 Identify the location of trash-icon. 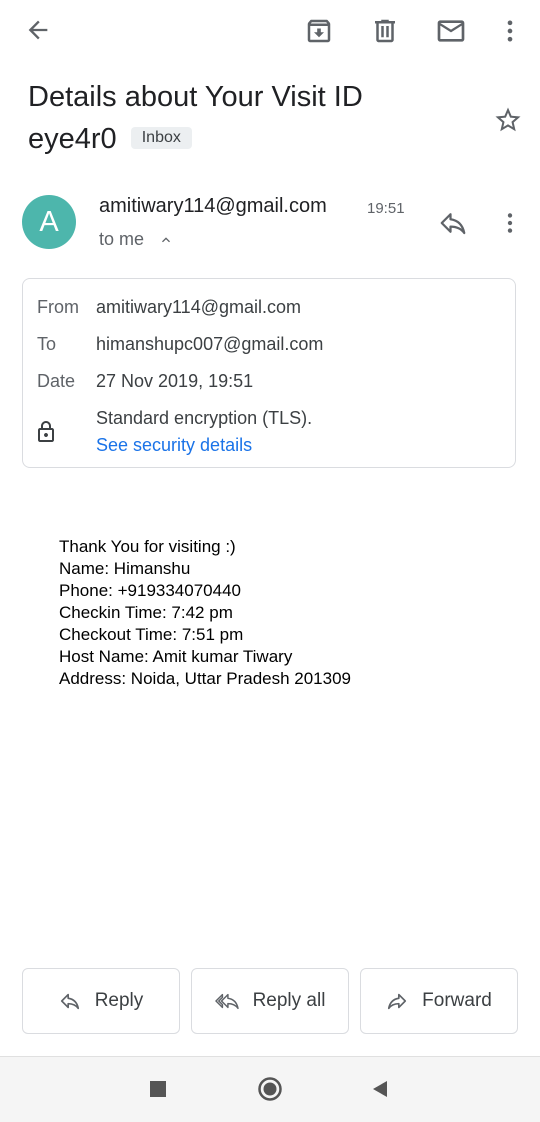
(385, 31).